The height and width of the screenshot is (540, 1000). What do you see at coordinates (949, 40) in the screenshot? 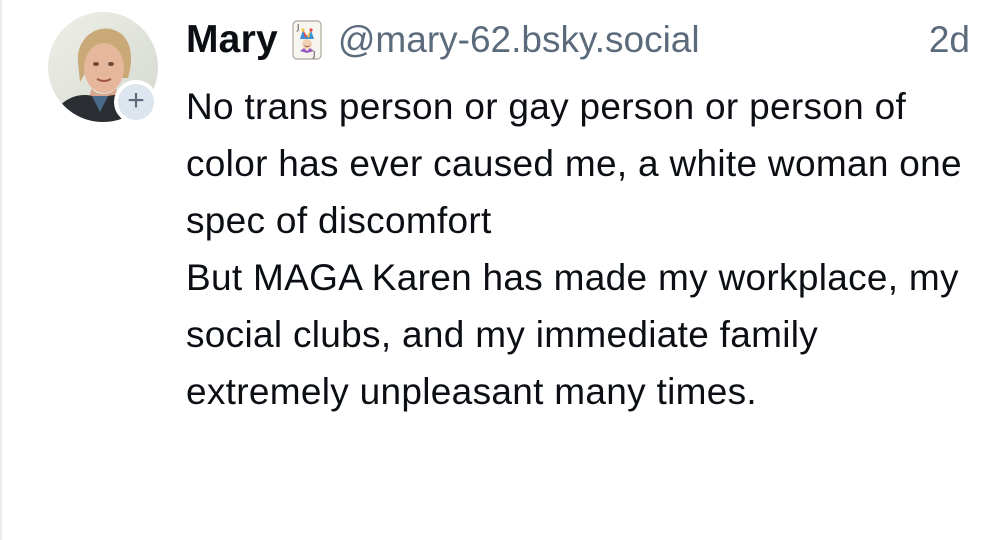
I see `post-timestamp: 2d` at bounding box center [949, 40].